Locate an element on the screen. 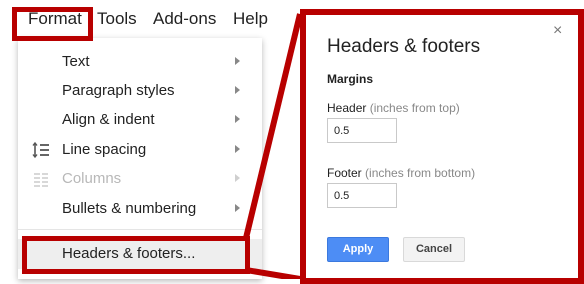  menu-add-ons: Add-ons is located at coordinates (184, 19).